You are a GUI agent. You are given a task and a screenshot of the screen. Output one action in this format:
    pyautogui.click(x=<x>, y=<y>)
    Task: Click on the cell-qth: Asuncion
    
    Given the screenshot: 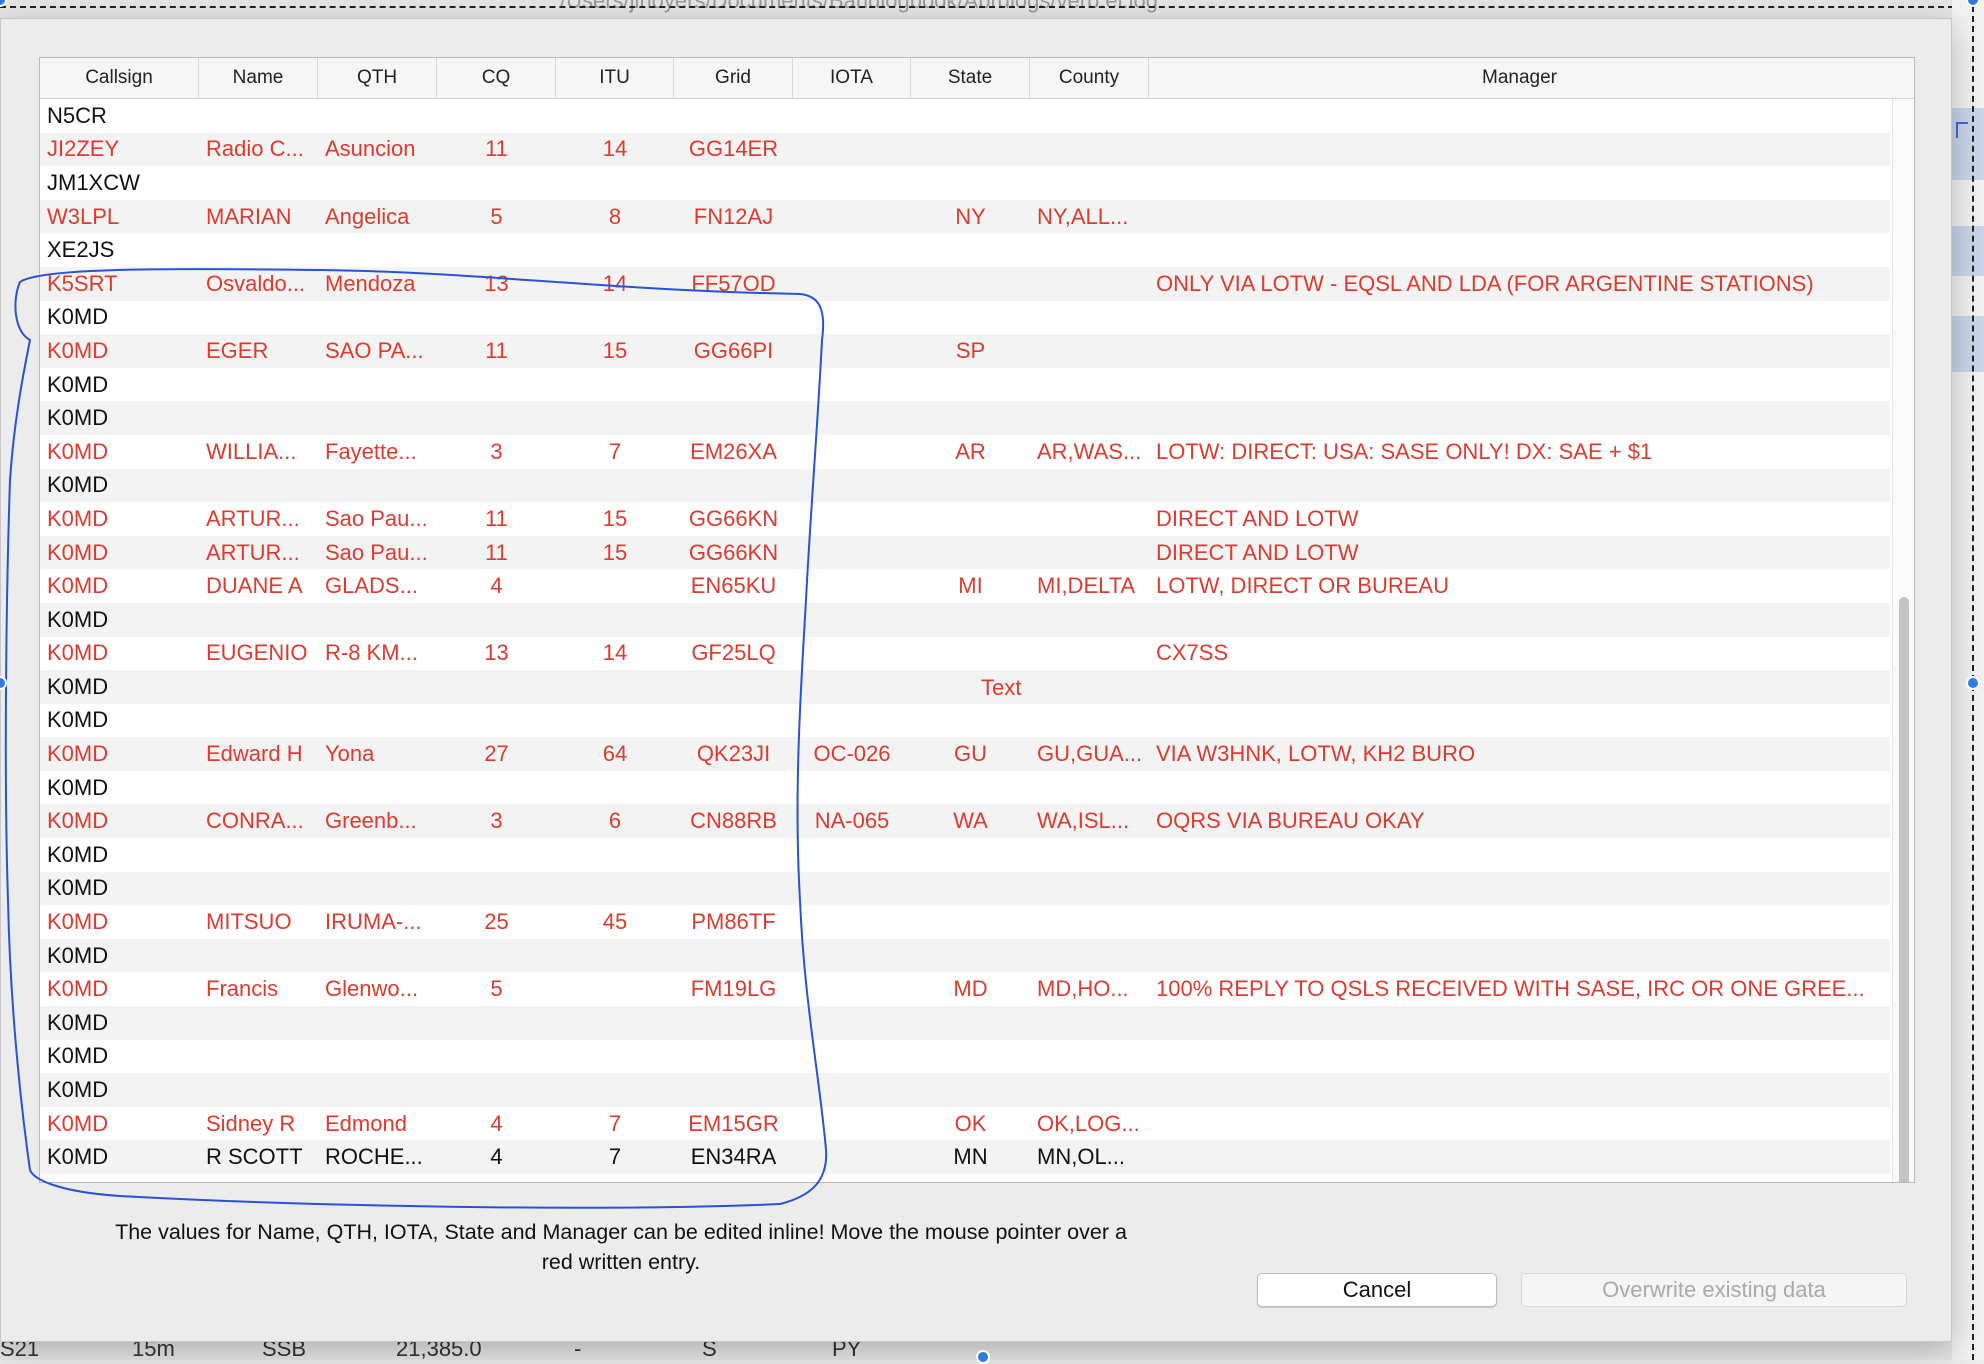 What is the action you would take?
    pyautogui.click(x=377, y=149)
    